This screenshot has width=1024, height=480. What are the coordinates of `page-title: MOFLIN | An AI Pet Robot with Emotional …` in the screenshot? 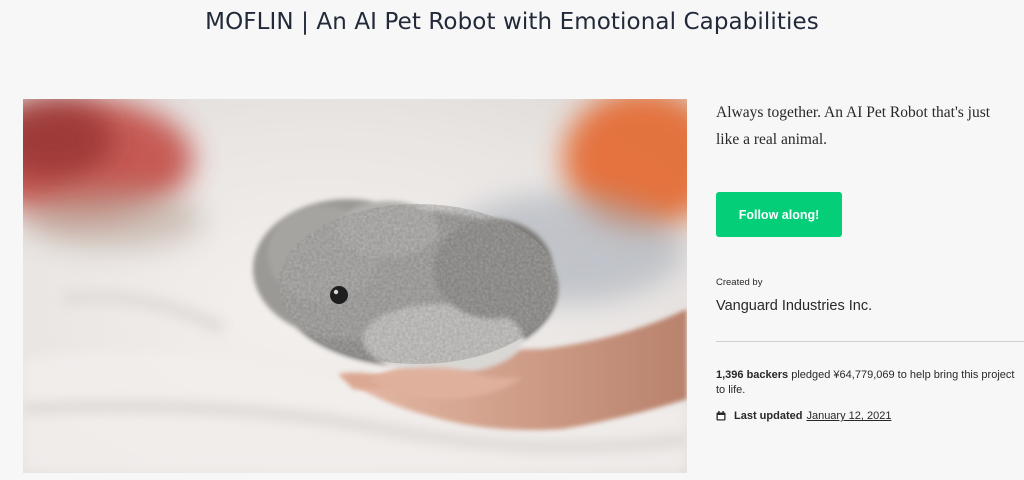 It's located at (512, 22).